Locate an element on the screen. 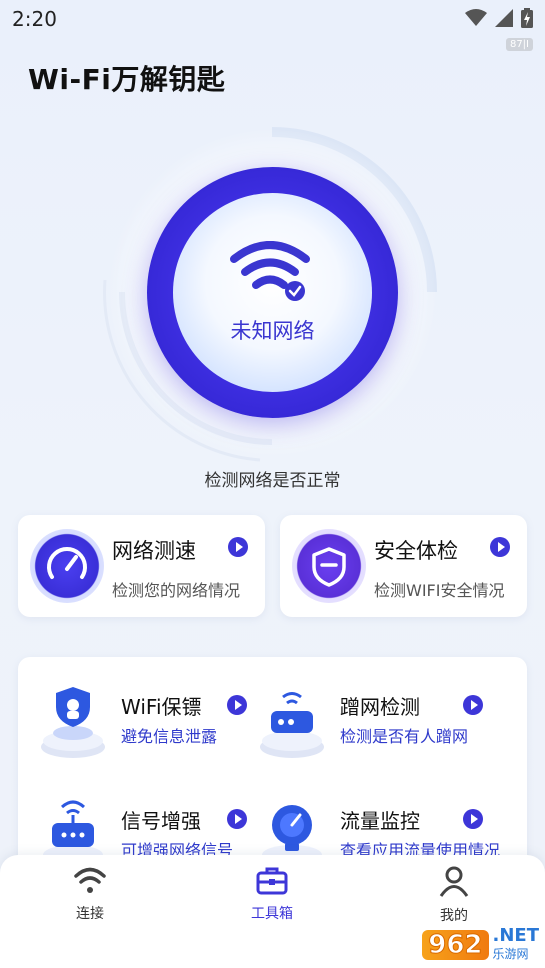 This screenshot has width=545, height=968. tool-leech-check: 蹭网检测 检测是否有人蹭网 is located at coordinates (360, 716).